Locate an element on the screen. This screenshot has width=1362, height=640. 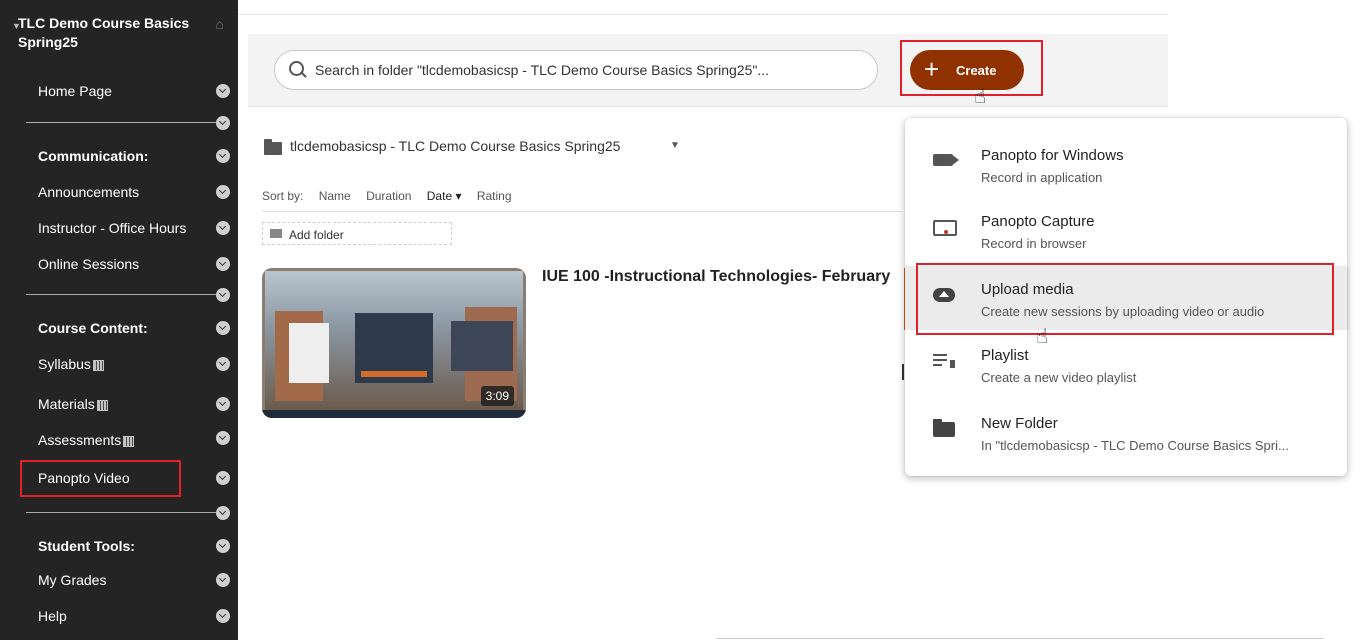
sidebar-heading-label: Student Tools: is located at coordinates (86, 546).